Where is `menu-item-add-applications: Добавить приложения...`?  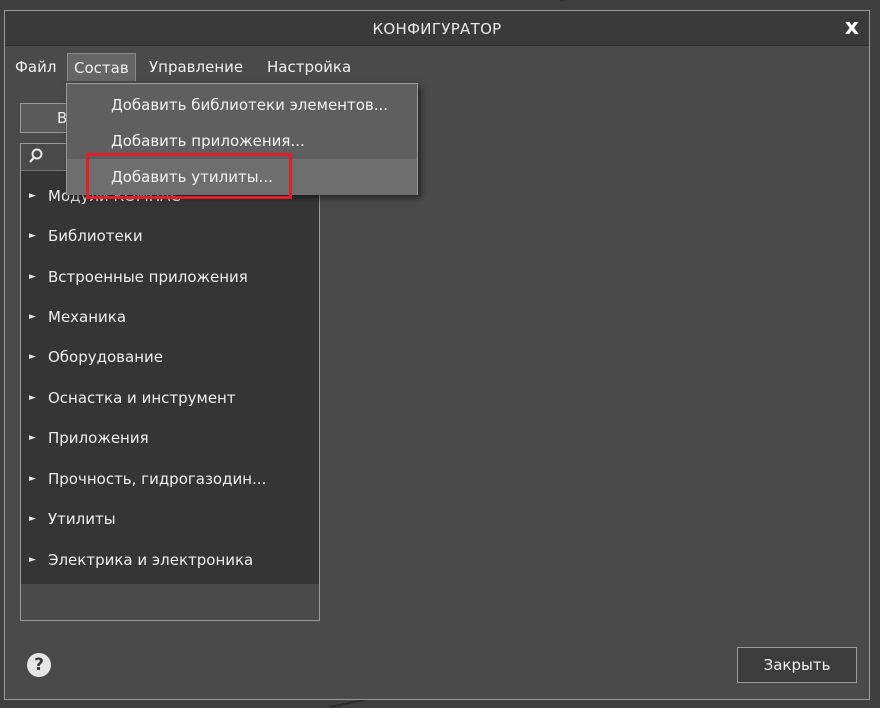 menu-item-add-applications: Добавить приложения... is located at coordinates (242, 141).